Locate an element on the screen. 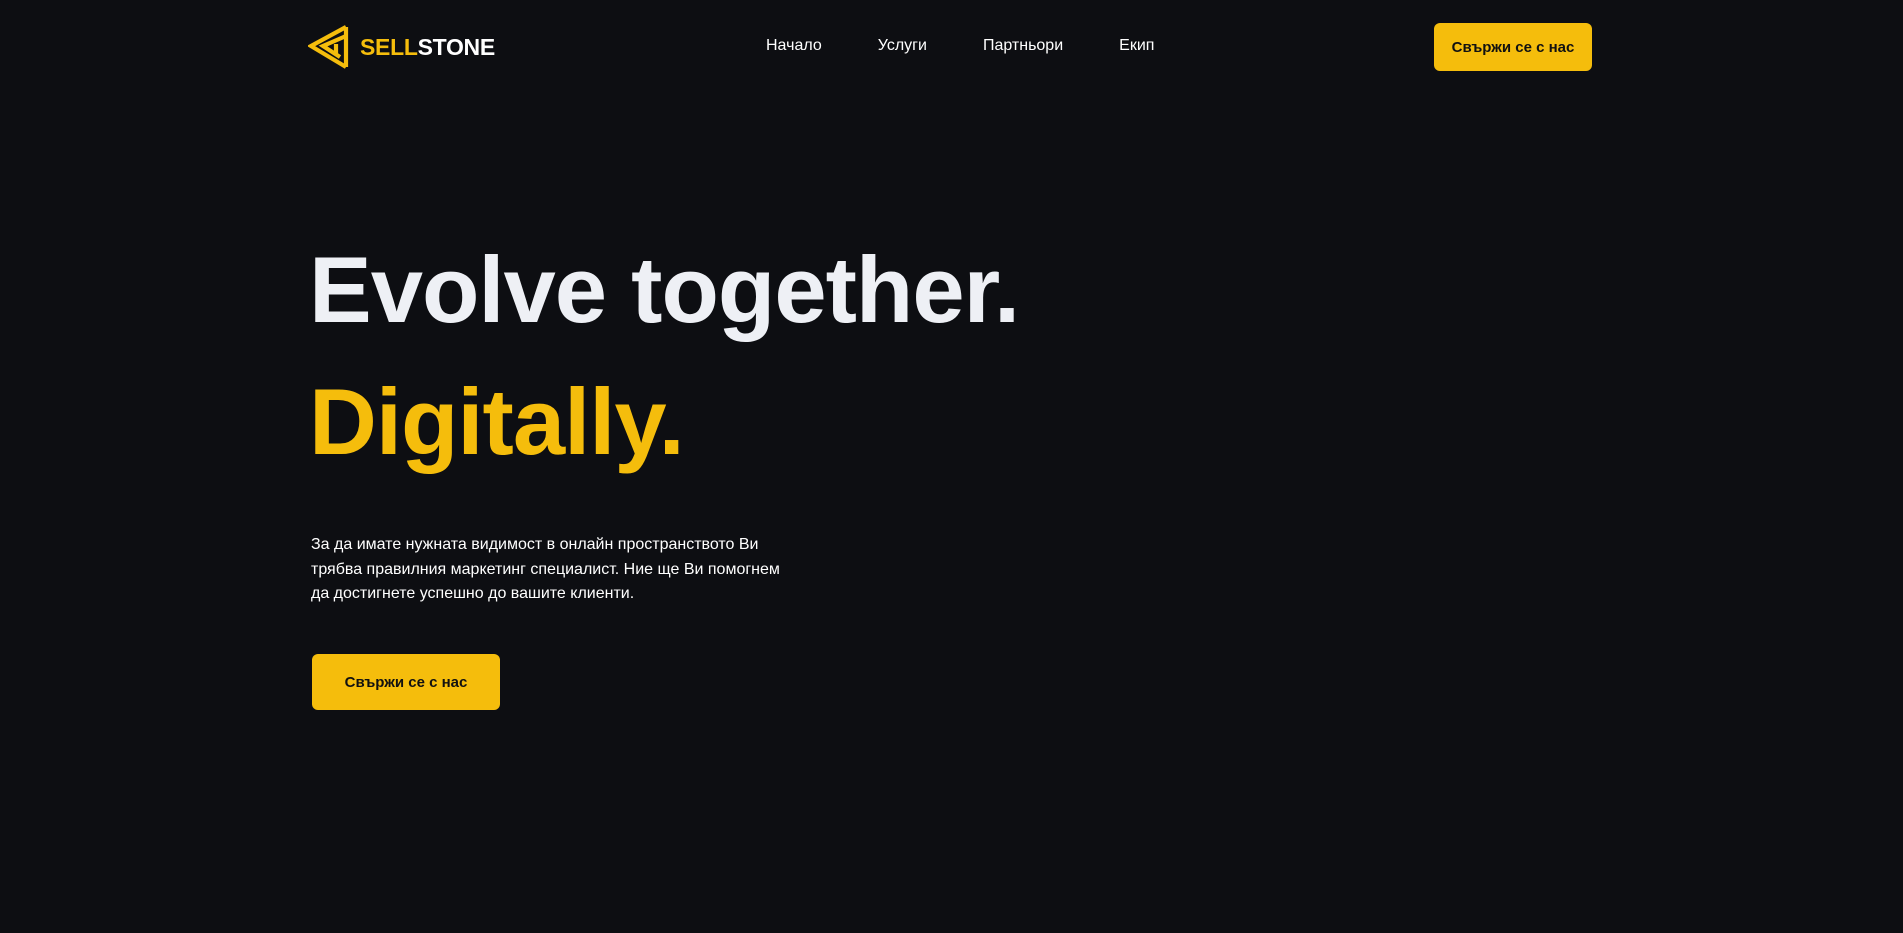 This screenshot has width=1903, height=933. brand-logo-link: SELLSTONE is located at coordinates (401, 47).